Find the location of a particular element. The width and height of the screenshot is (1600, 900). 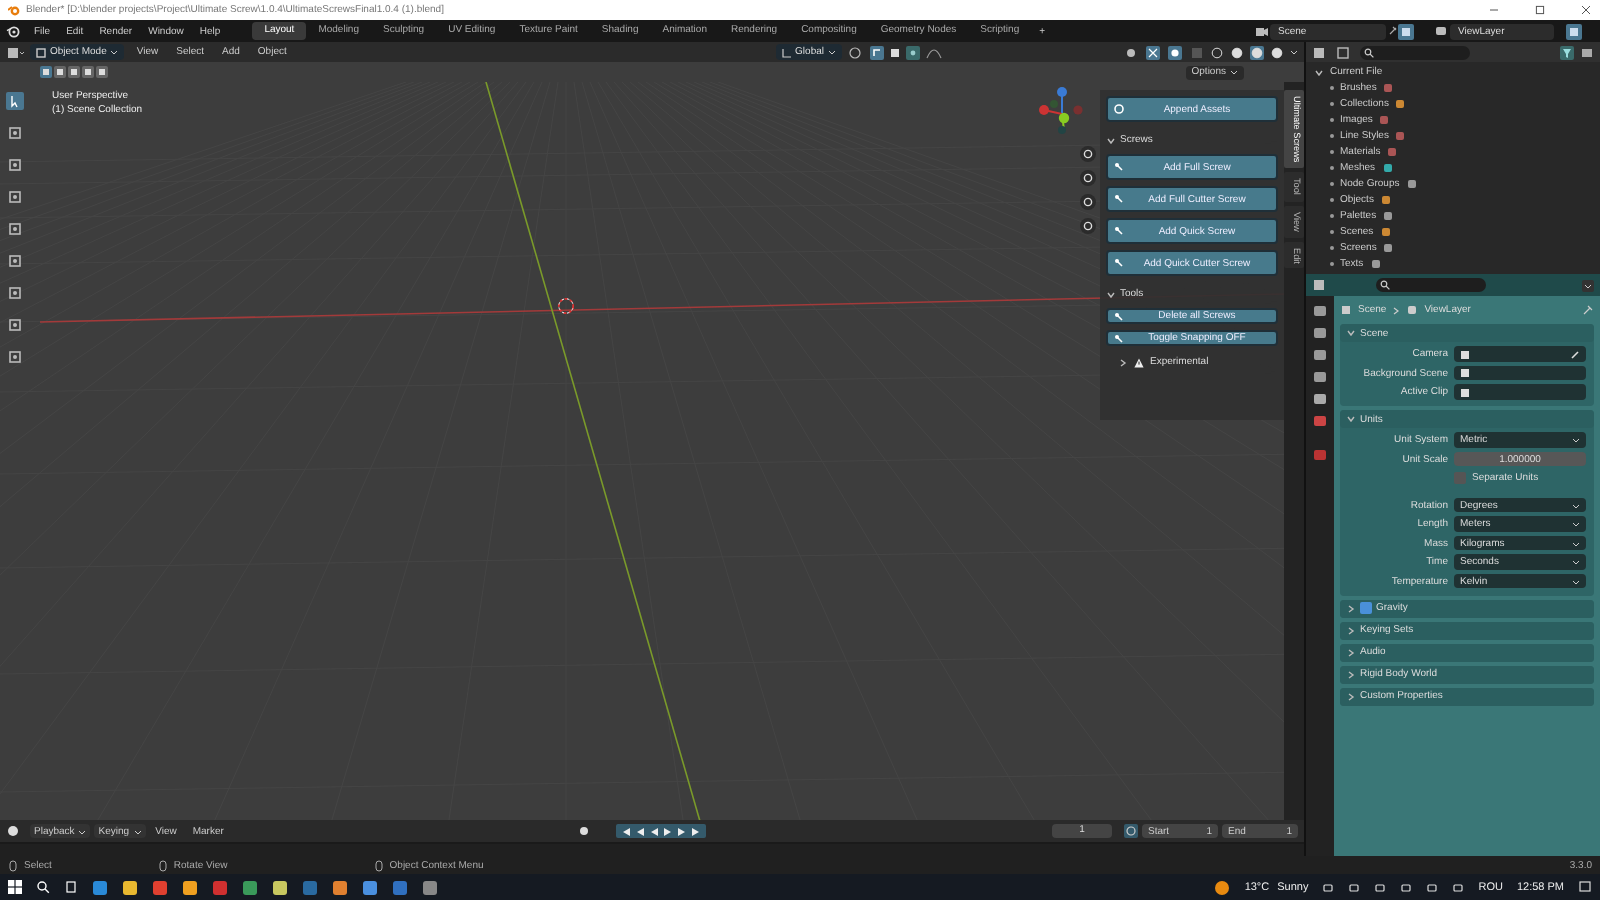

filter-icon is located at coordinates (1567, 52).